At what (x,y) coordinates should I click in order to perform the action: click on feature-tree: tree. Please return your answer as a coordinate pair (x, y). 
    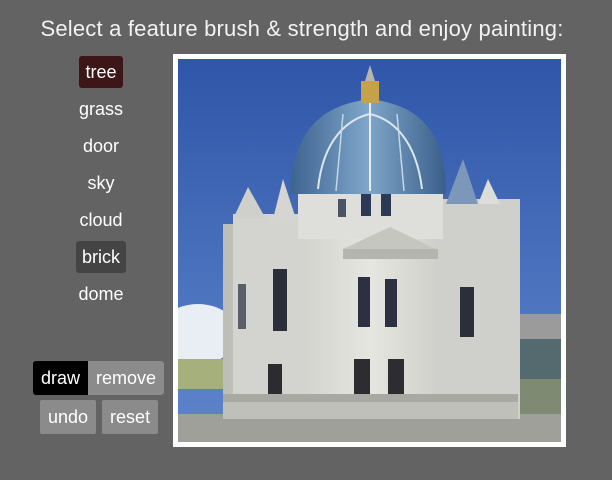
    Looking at the image, I should click on (101, 72).